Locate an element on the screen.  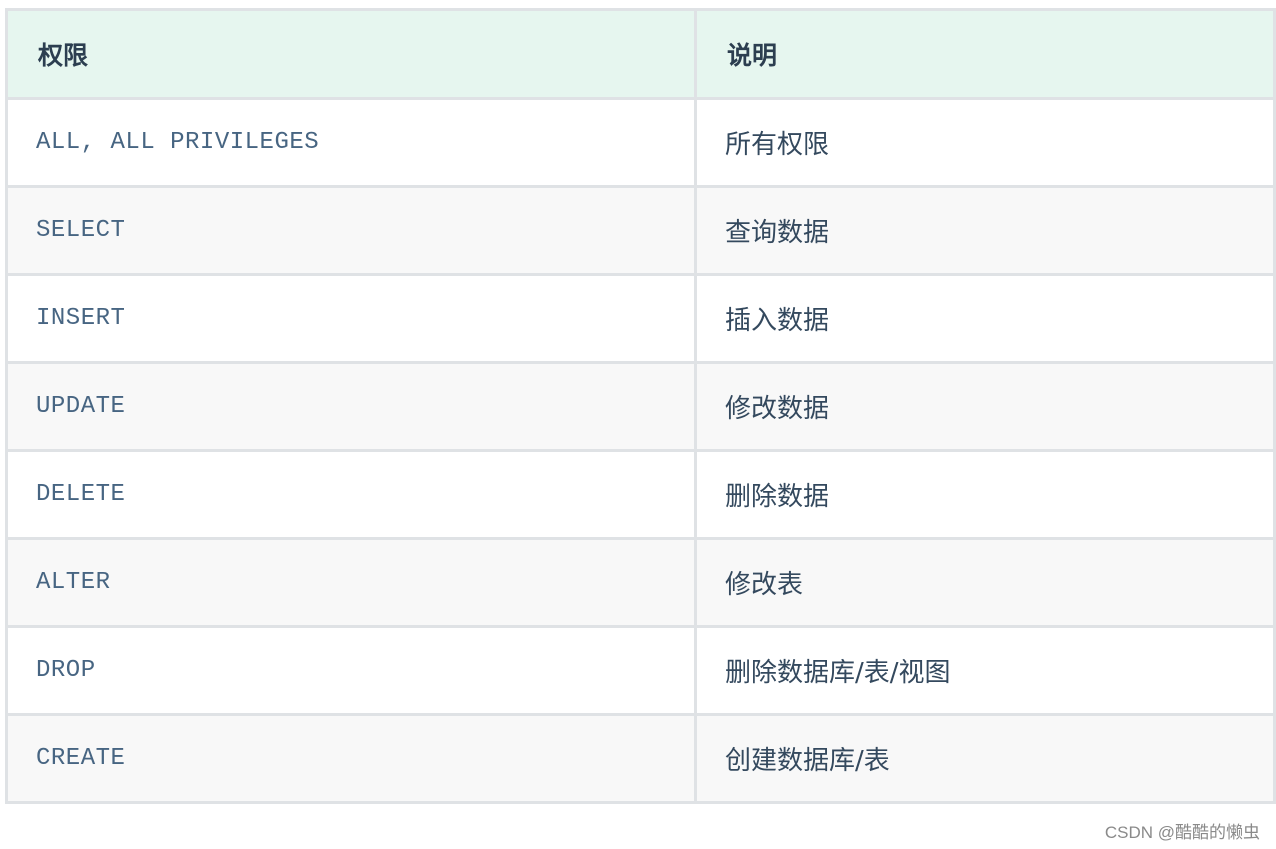
table-row: ALL, ALL PRIVILEGES 所有权限 is located at coordinates (640, 142).